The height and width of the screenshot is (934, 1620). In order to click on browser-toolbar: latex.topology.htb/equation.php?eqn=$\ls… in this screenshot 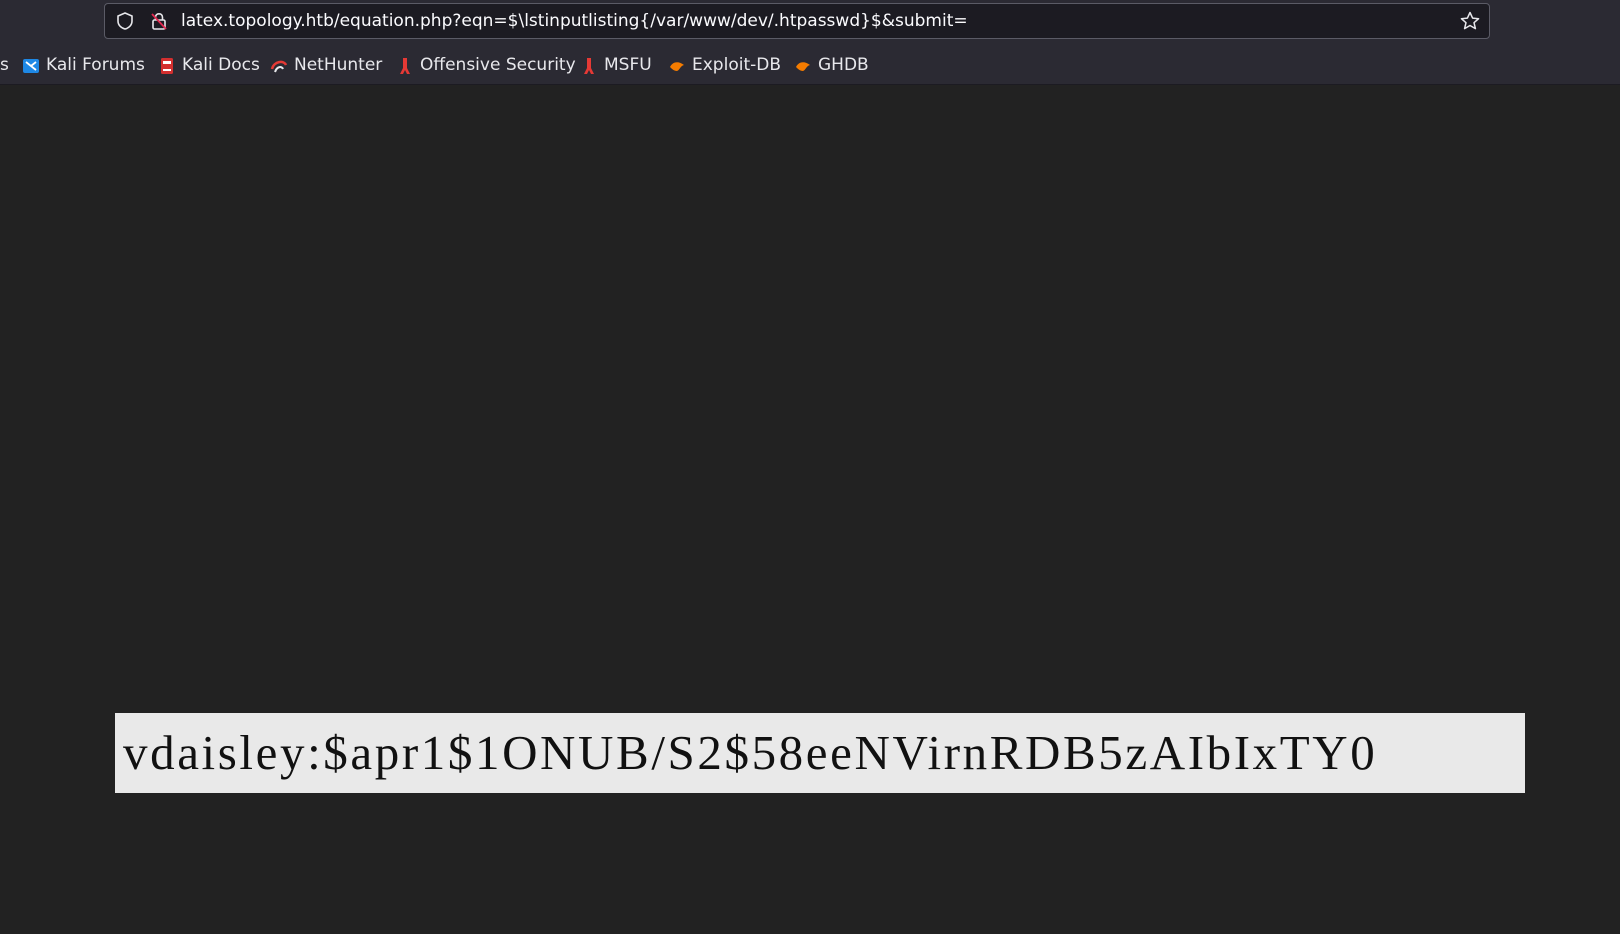, I will do `click(810, 42)`.